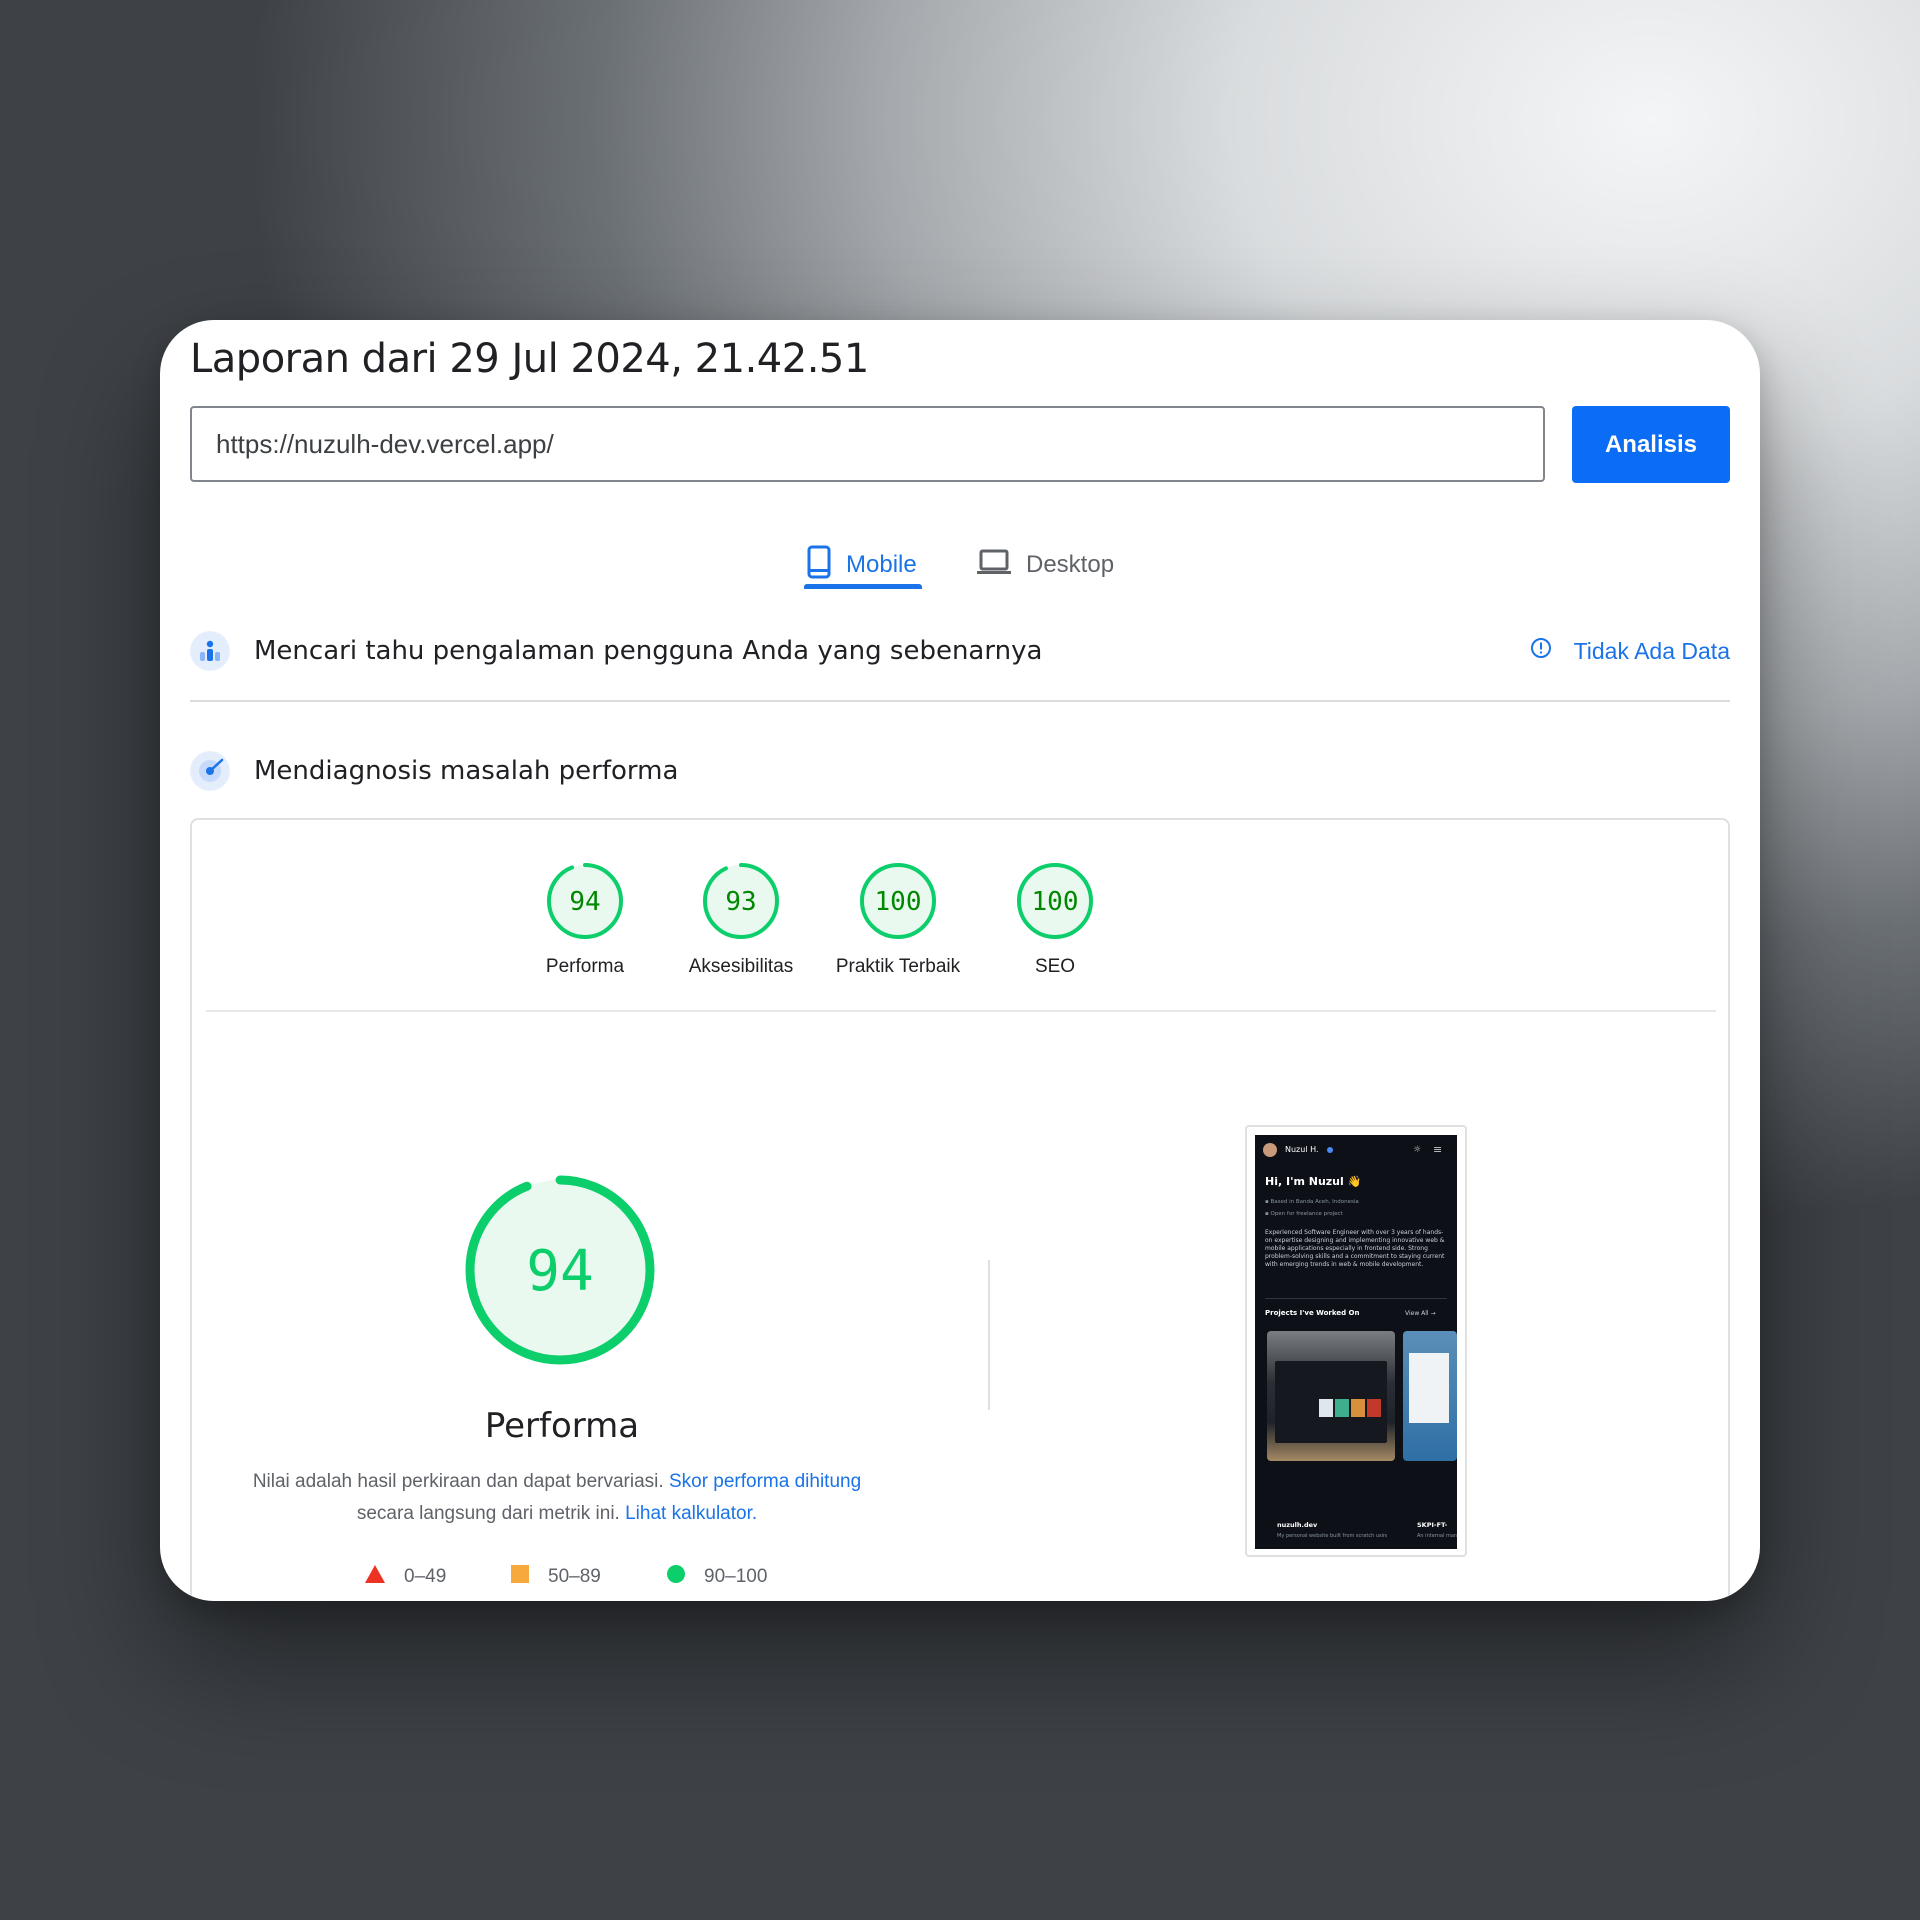 The height and width of the screenshot is (1920, 1920). Describe the element at coordinates (1417, 1150) in the screenshot. I see `sun-icon: ☼` at that location.